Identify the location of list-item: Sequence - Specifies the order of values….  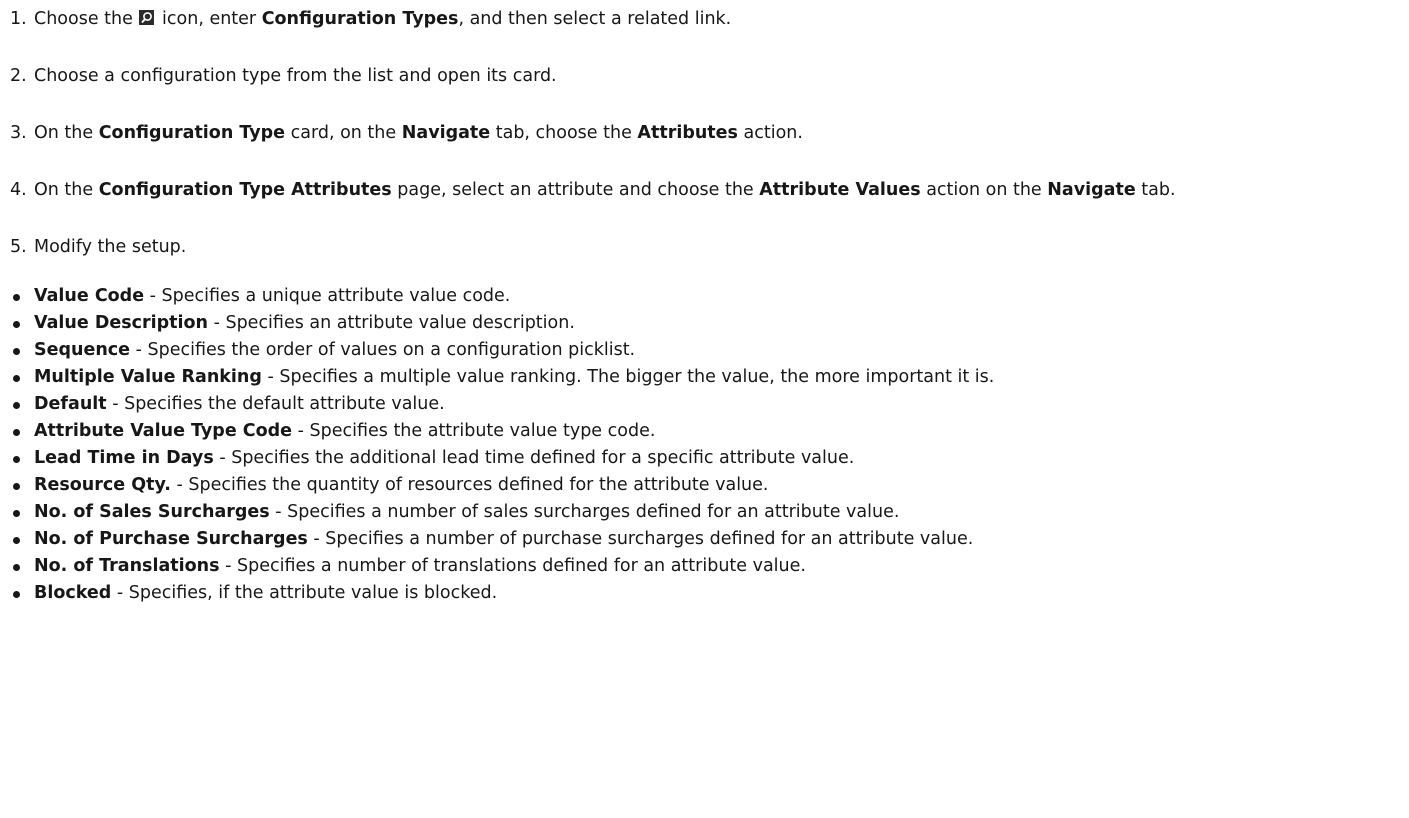
(709, 350).